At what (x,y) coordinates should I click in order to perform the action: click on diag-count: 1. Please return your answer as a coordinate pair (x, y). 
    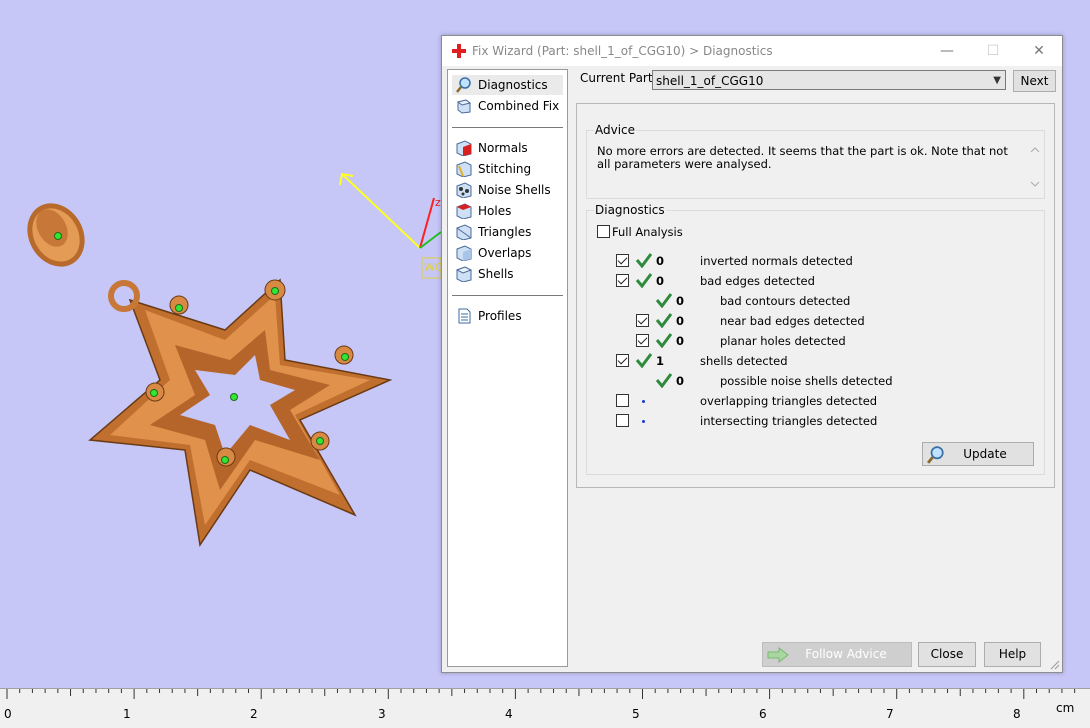
    Looking at the image, I should click on (660, 361).